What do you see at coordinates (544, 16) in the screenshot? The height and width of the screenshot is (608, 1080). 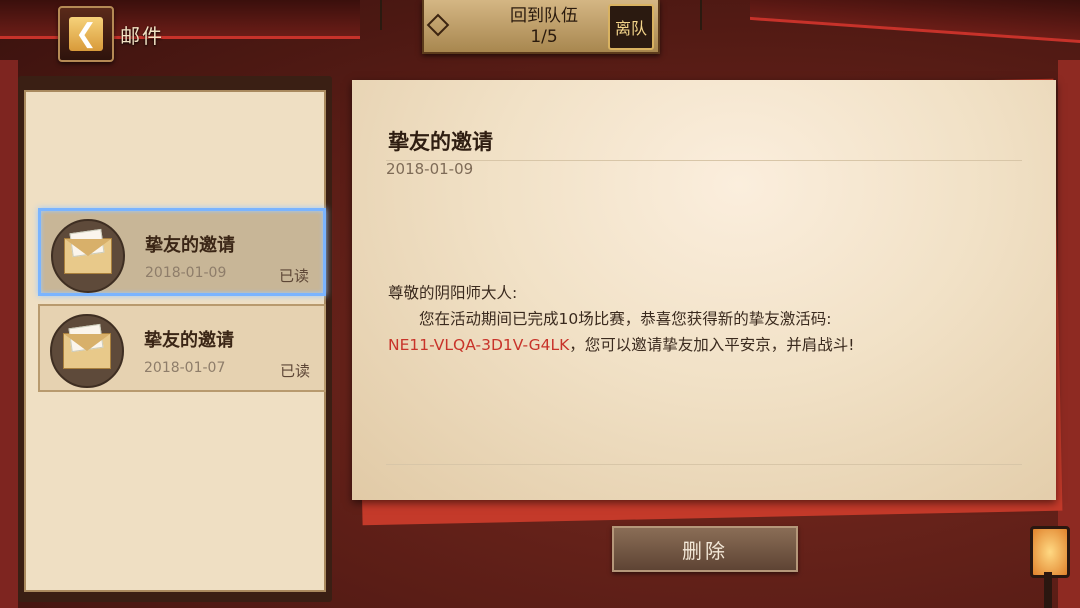 I see `return-team-label: 回到队伍` at bounding box center [544, 16].